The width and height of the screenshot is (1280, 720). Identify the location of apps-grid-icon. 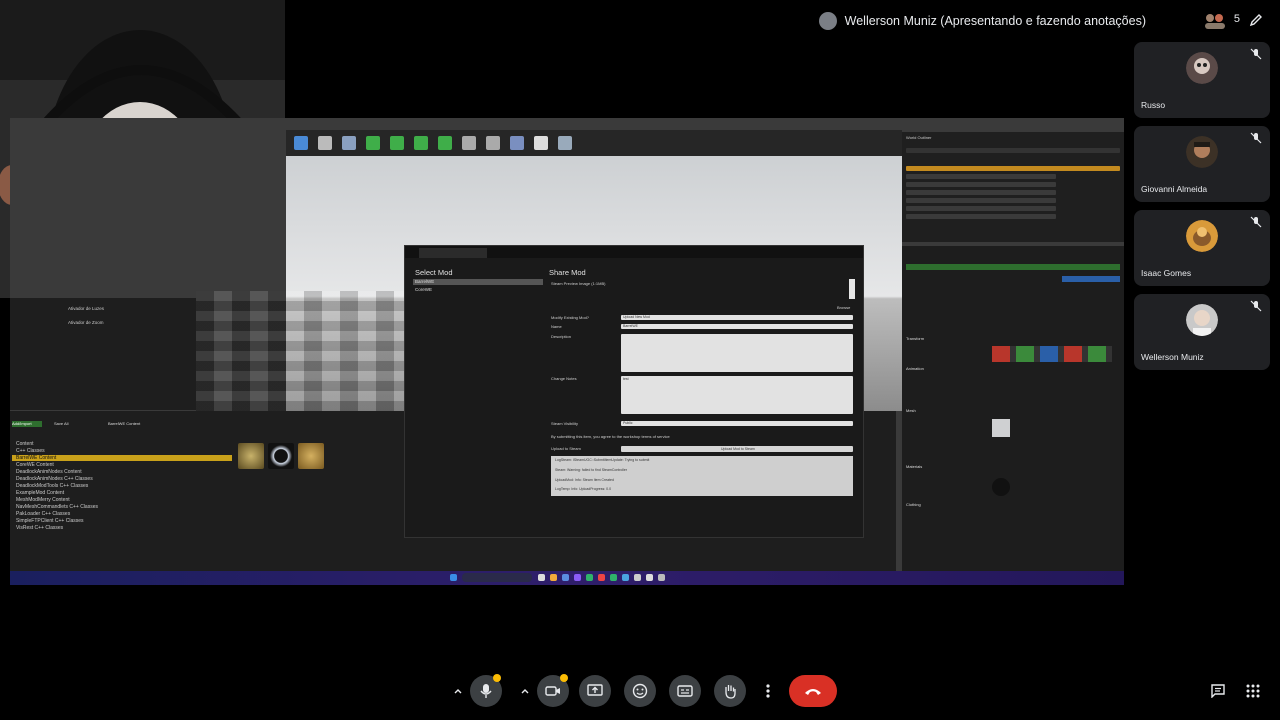
(1253, 691).